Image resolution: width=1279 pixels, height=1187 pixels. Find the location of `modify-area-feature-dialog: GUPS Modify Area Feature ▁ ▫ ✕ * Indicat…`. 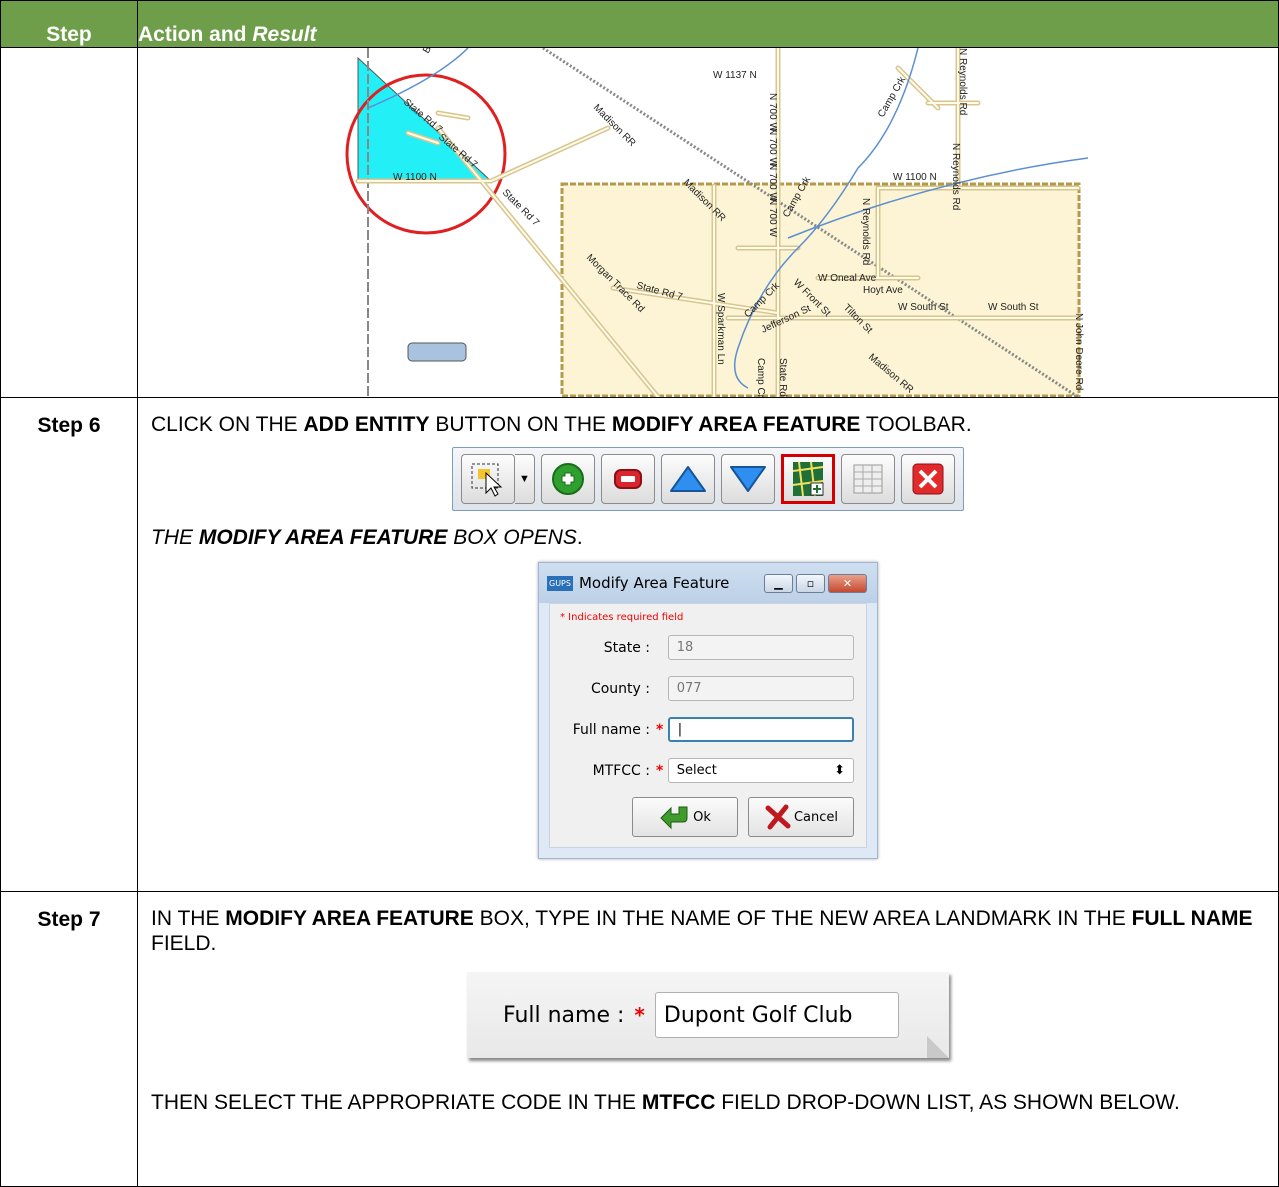

modify-area-feature-dialog: GUPS Modify Area Feature ▁ ▫ ✕ * Indicat… is located at coordinates (708, 710).